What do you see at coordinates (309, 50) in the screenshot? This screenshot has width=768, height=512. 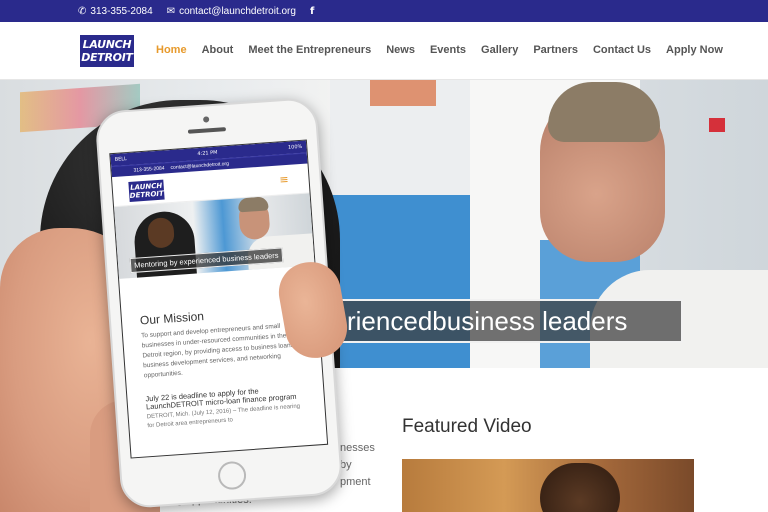 I see `nav-meet-the-entrepreneurs: Meet the Entrepreneurs` at bounding box center [309, 50].